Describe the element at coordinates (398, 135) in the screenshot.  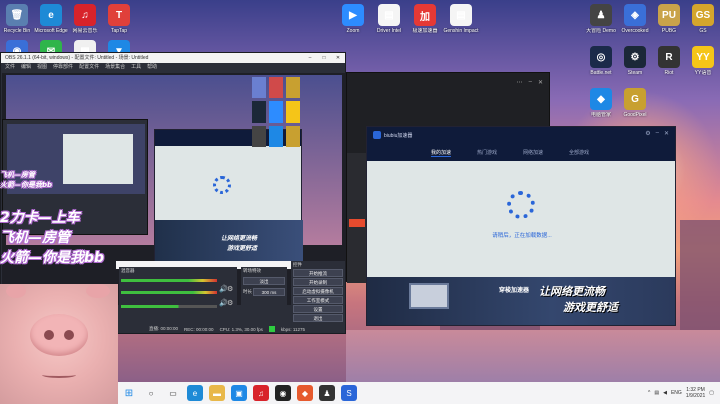
I see `app-name: biubiu加速器` at that location.